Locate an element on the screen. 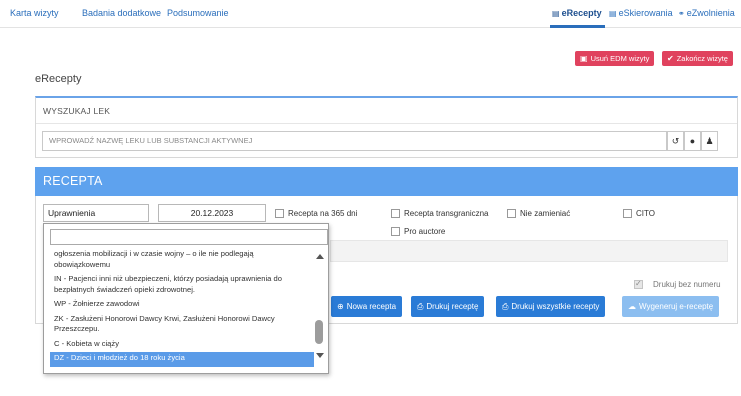 The width and height of the screenshot is (741, 396). tab-erecepty: ▤ eRecepty is located at coordinates (577, 13).